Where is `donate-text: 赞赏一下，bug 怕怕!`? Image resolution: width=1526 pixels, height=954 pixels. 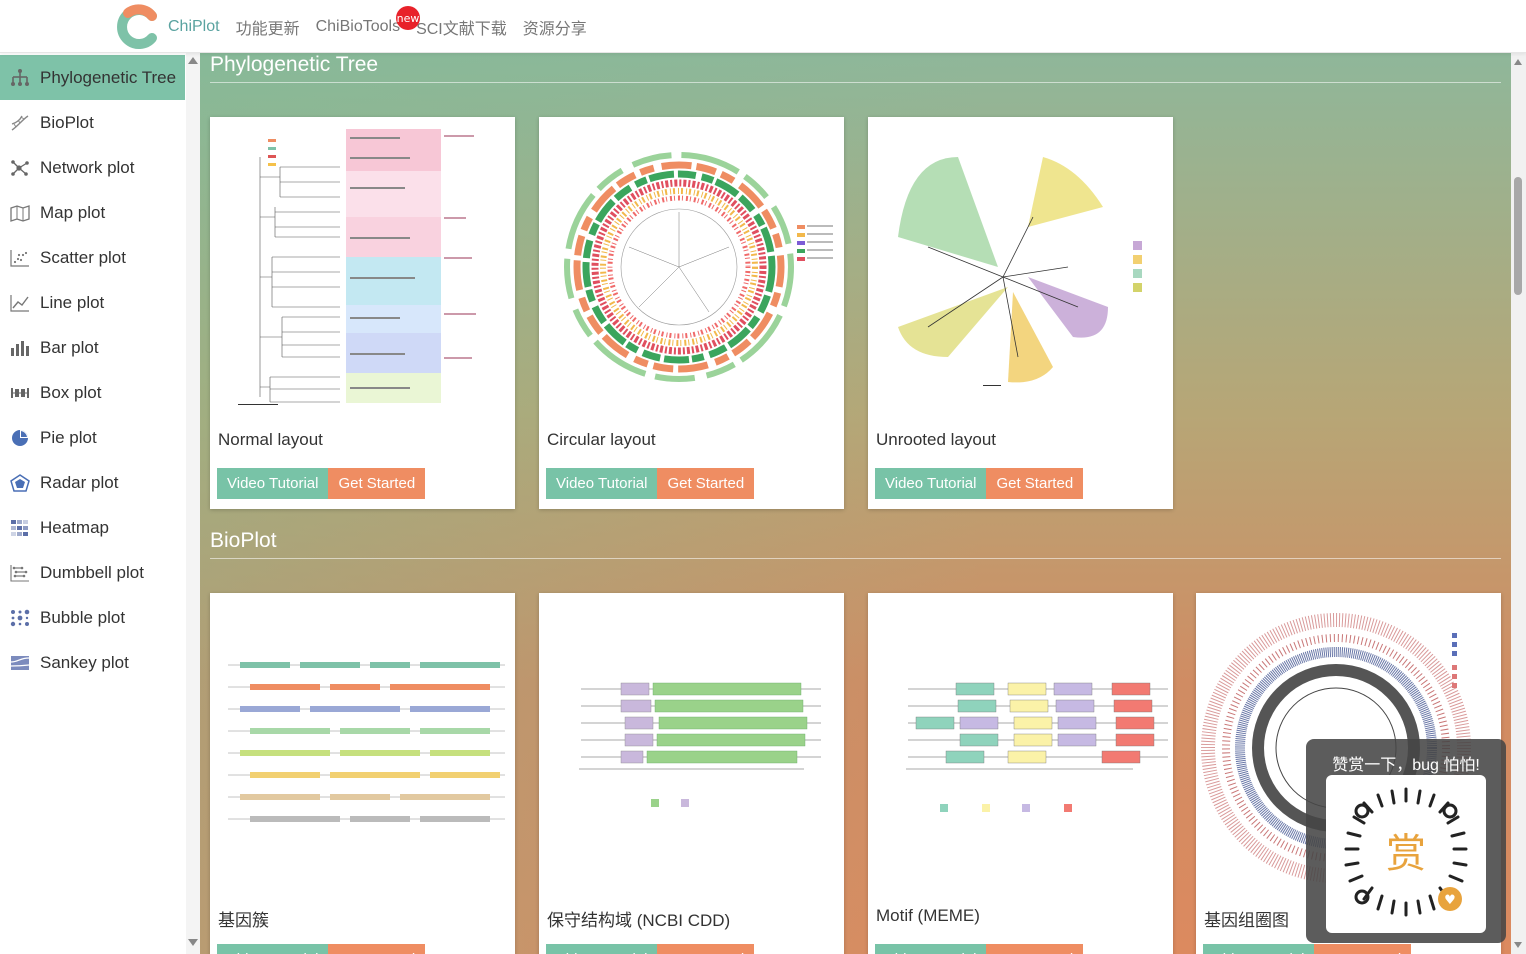 donate-text: 赞赏一下，bug 怕怕! is located at coordinates (1406, 765).